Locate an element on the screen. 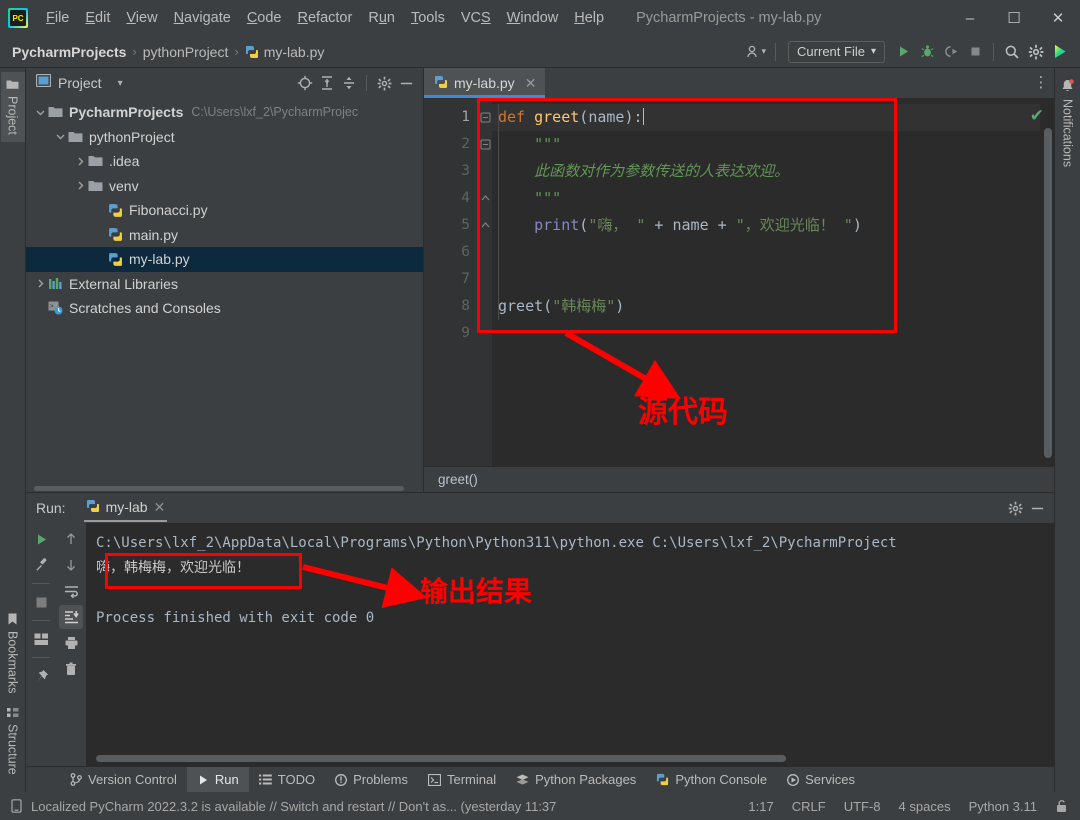 The image size is (1080, 820). rerun-button is located at coordinates (41, 539).